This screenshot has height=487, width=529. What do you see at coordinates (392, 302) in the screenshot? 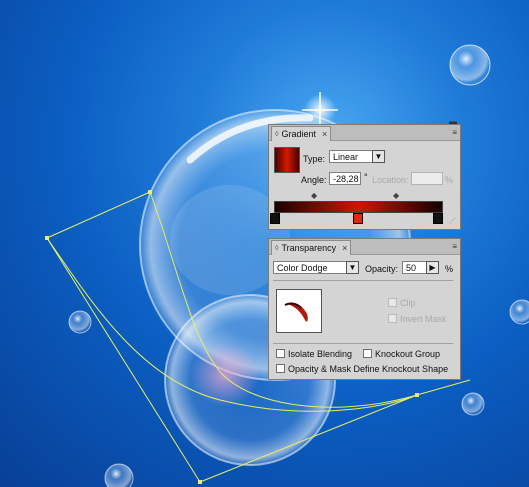
I see `clip-checkbox` at bounding box center [392, 302].